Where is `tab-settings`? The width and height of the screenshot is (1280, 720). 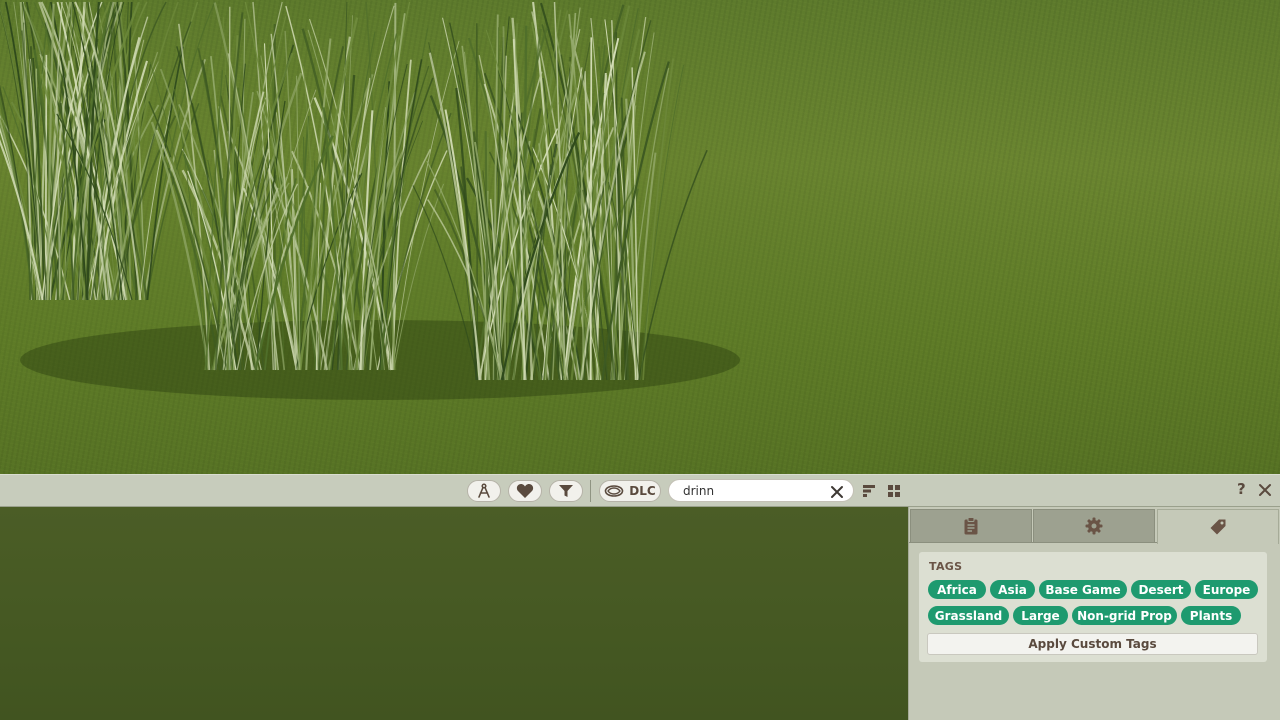
tab-settings is located at coordinates (1094, 525).